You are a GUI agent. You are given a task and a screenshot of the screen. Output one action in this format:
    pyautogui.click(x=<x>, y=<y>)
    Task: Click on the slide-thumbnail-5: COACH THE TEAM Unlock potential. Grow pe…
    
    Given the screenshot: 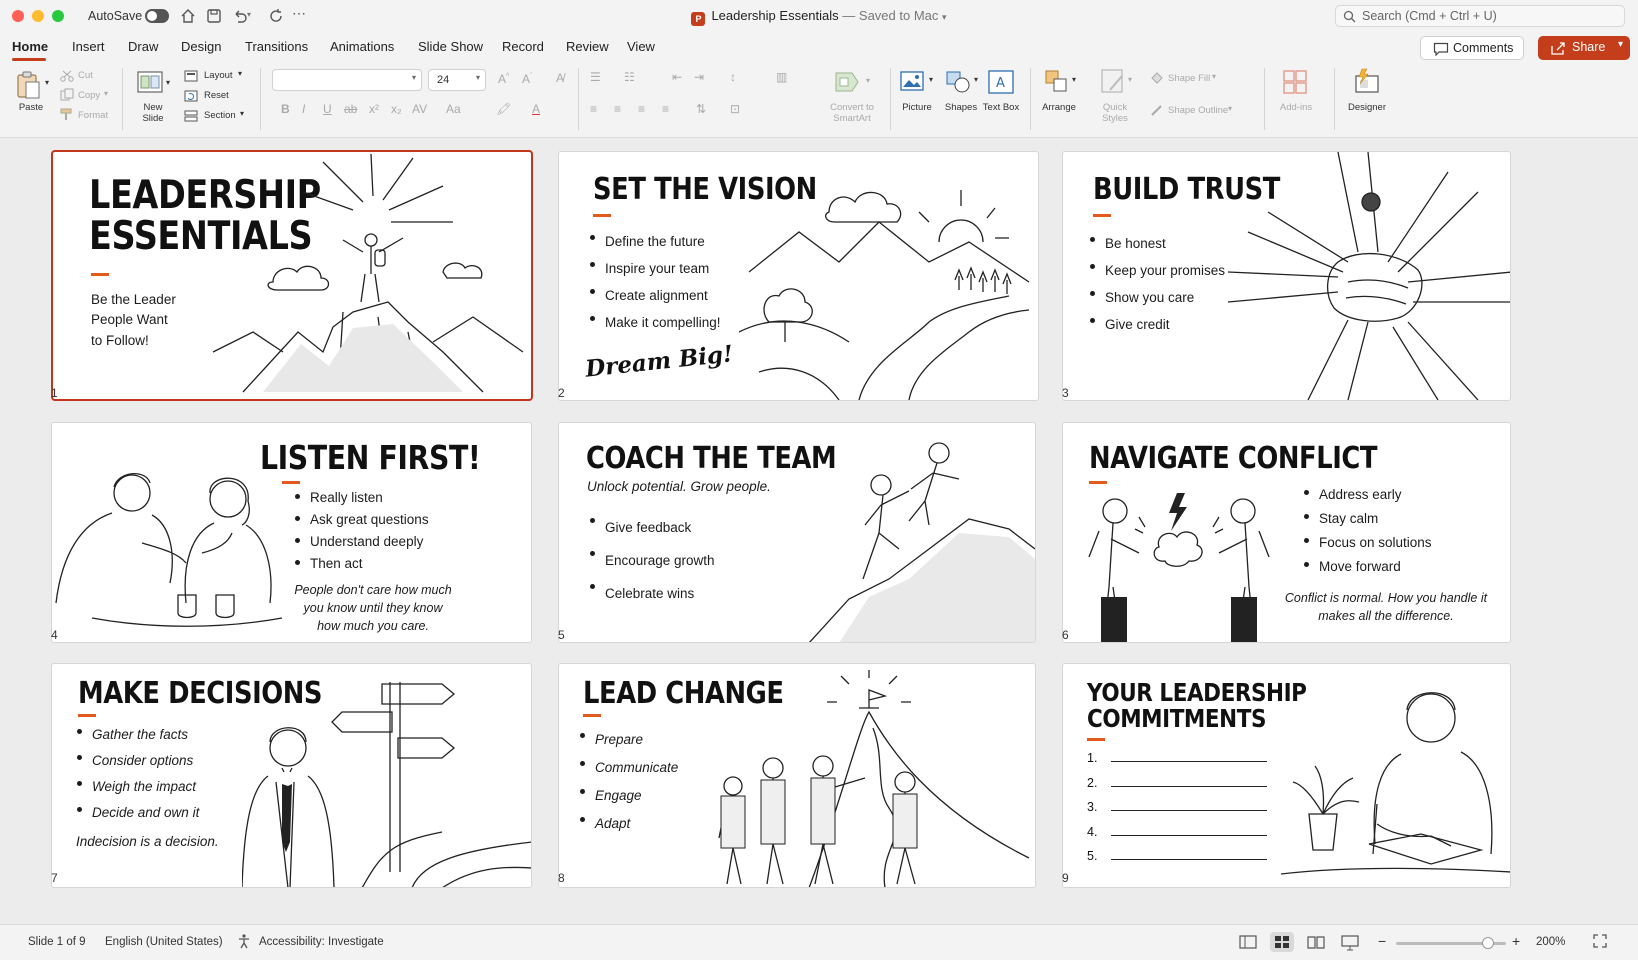 What is the action you would take?
    pyautogui.click(x=797, y=532)
    